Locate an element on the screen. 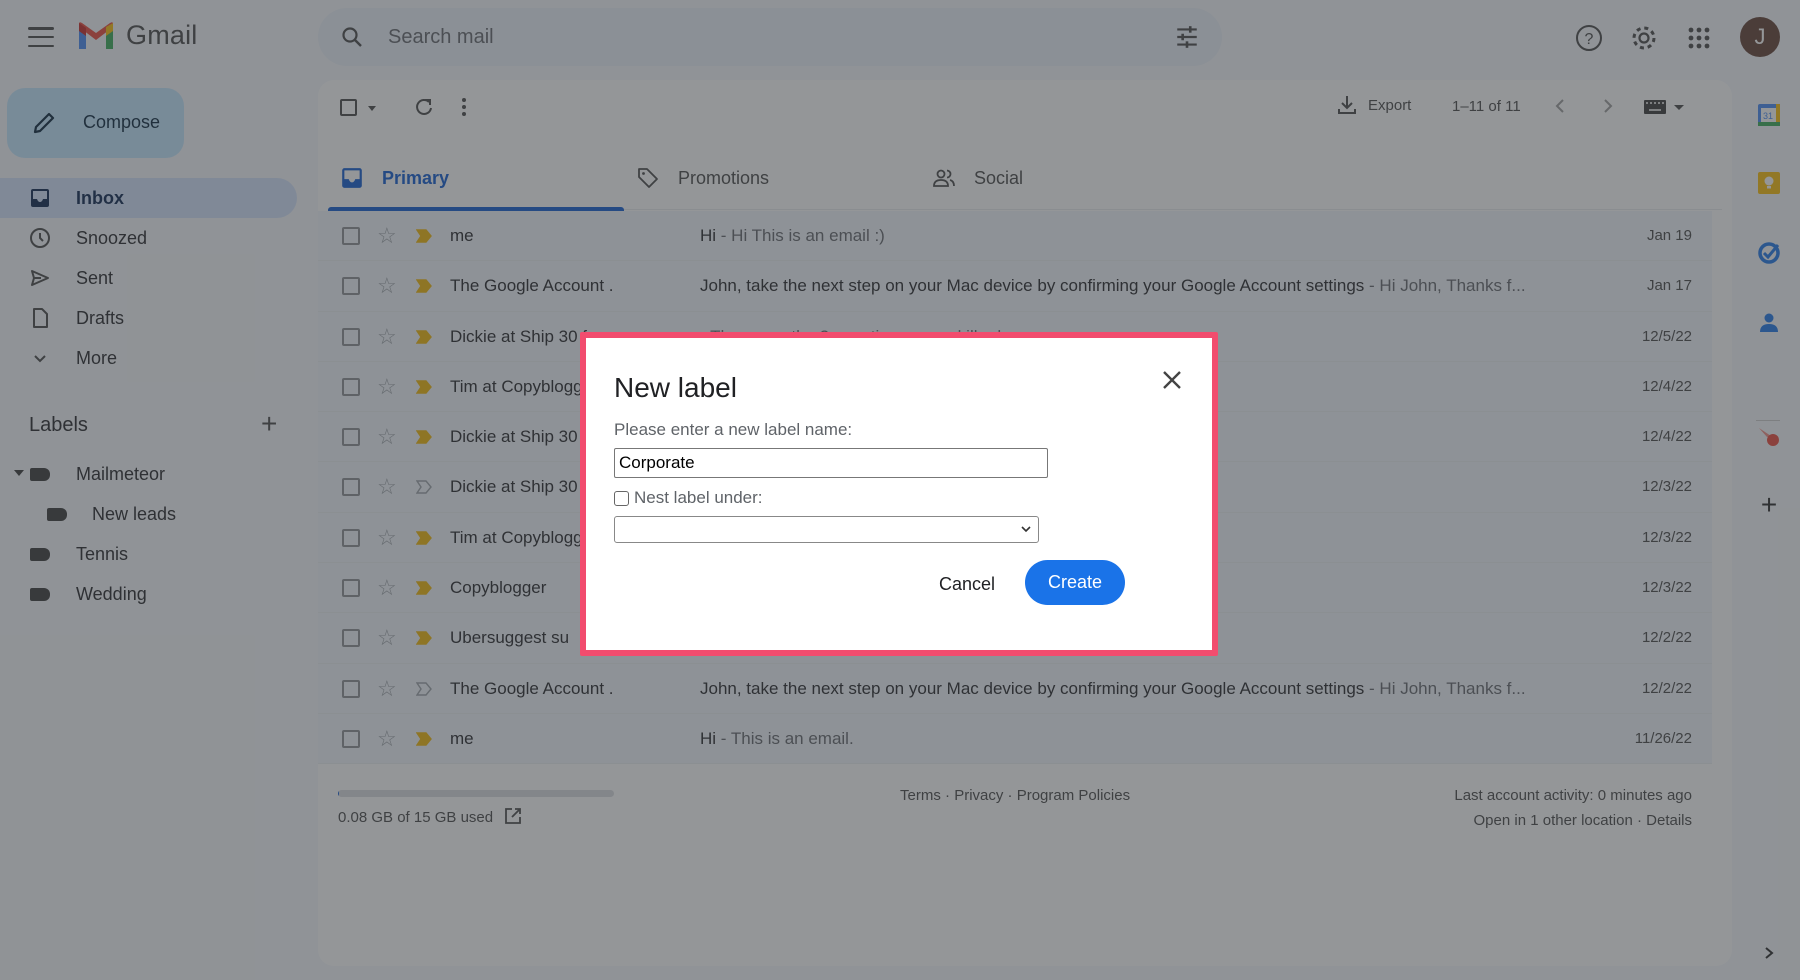 This screenshot has width=1800, height=980. nest-label-row: Nest label under: is located at coordinates (688, 498).